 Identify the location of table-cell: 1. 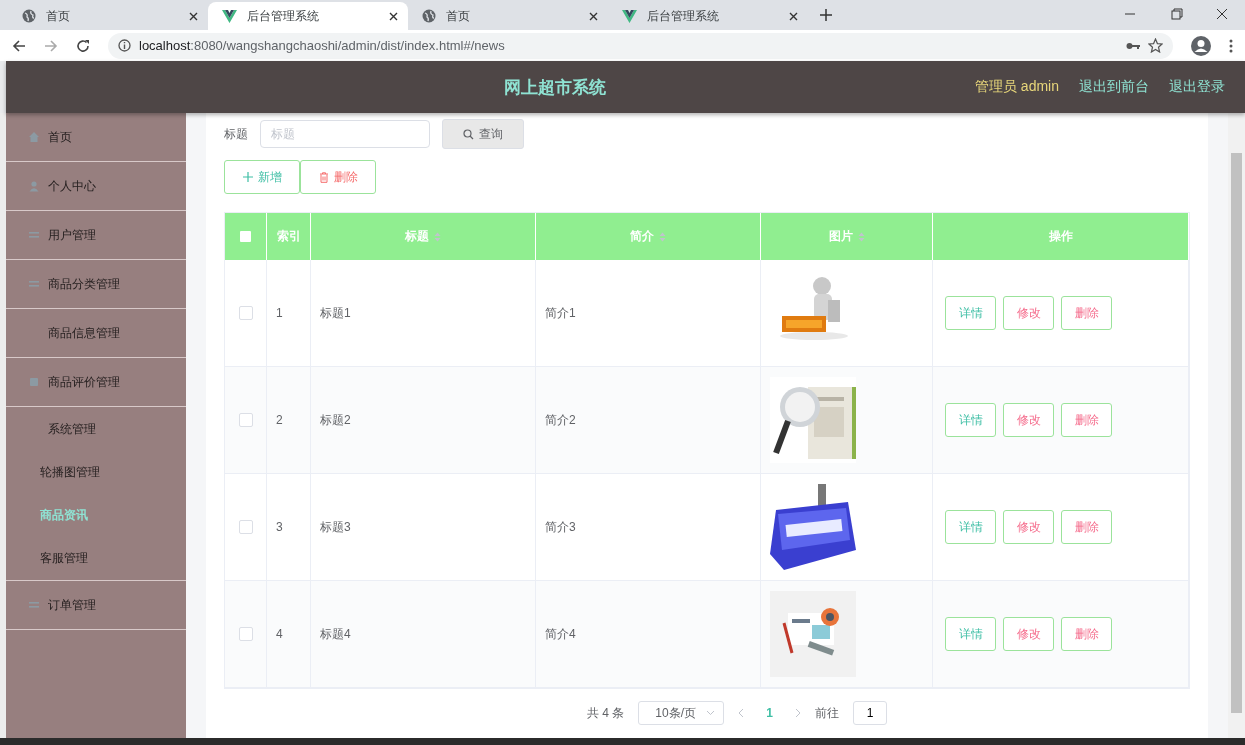
(279, 313).